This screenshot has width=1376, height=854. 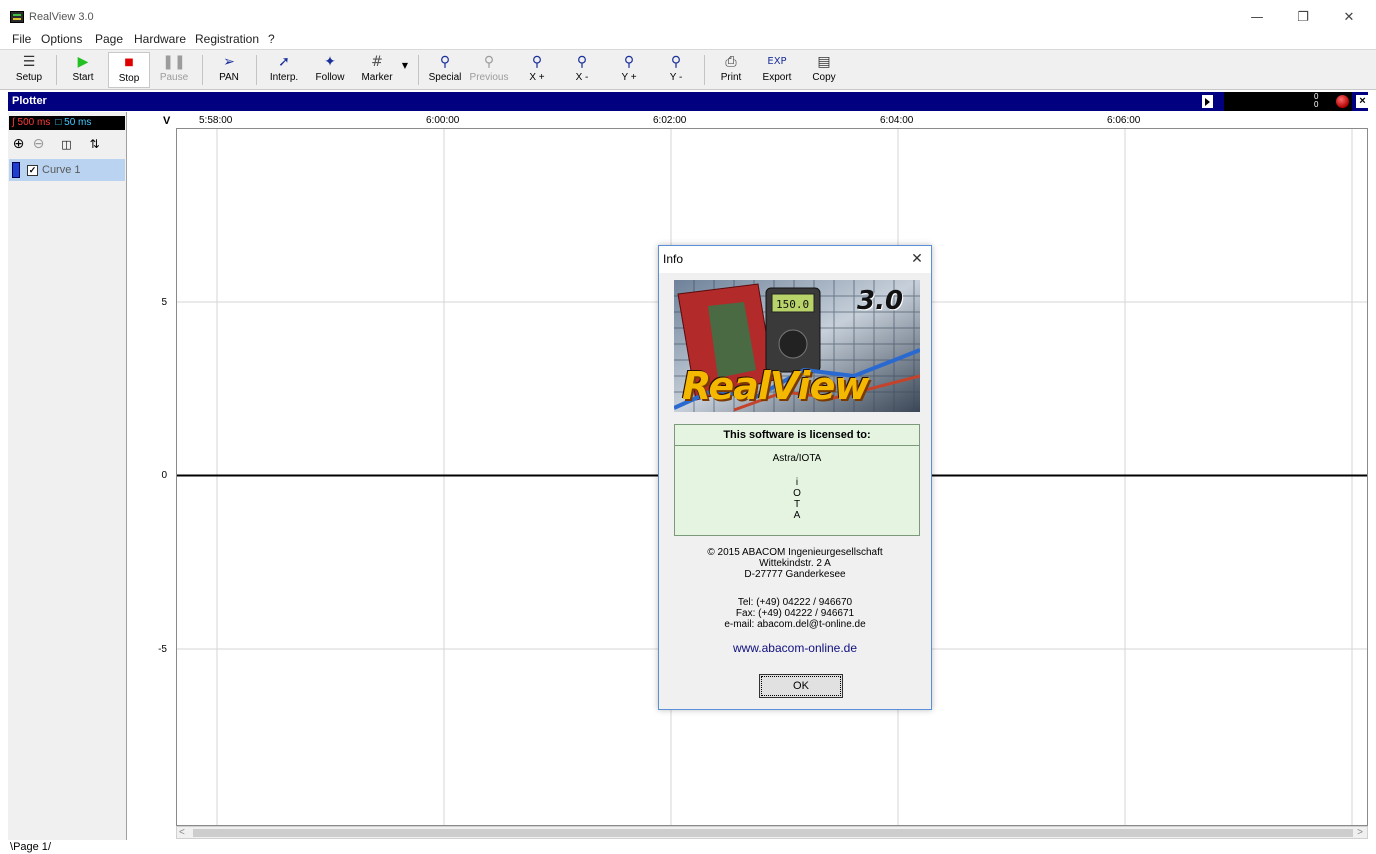 What do you see at coordinates (792, 304) in the screenshot?
I see `svg-text: 150.0` at bounding box center [792, 304].